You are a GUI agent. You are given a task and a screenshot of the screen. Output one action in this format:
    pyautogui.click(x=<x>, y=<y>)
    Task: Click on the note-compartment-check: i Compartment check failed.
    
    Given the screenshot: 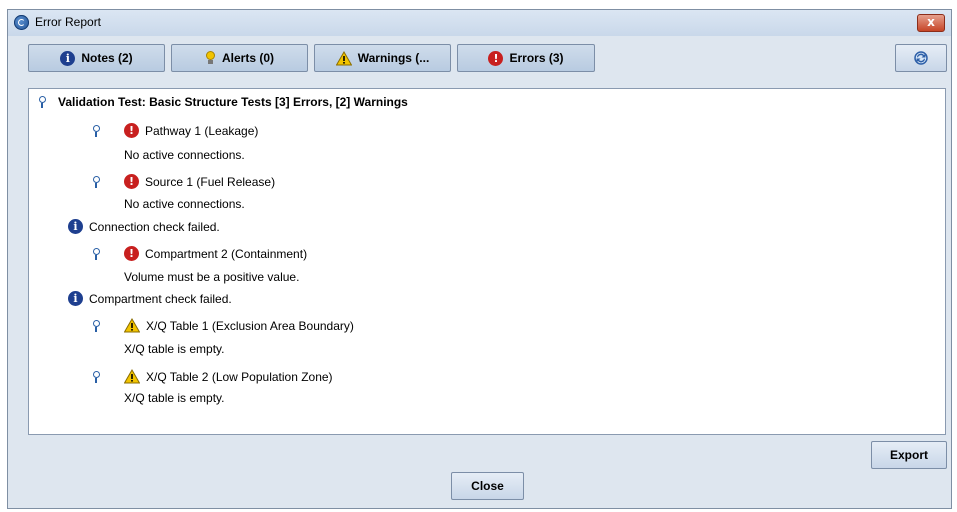 What is the action you would take?
    pyautogui.click(x=150, y=298)
    